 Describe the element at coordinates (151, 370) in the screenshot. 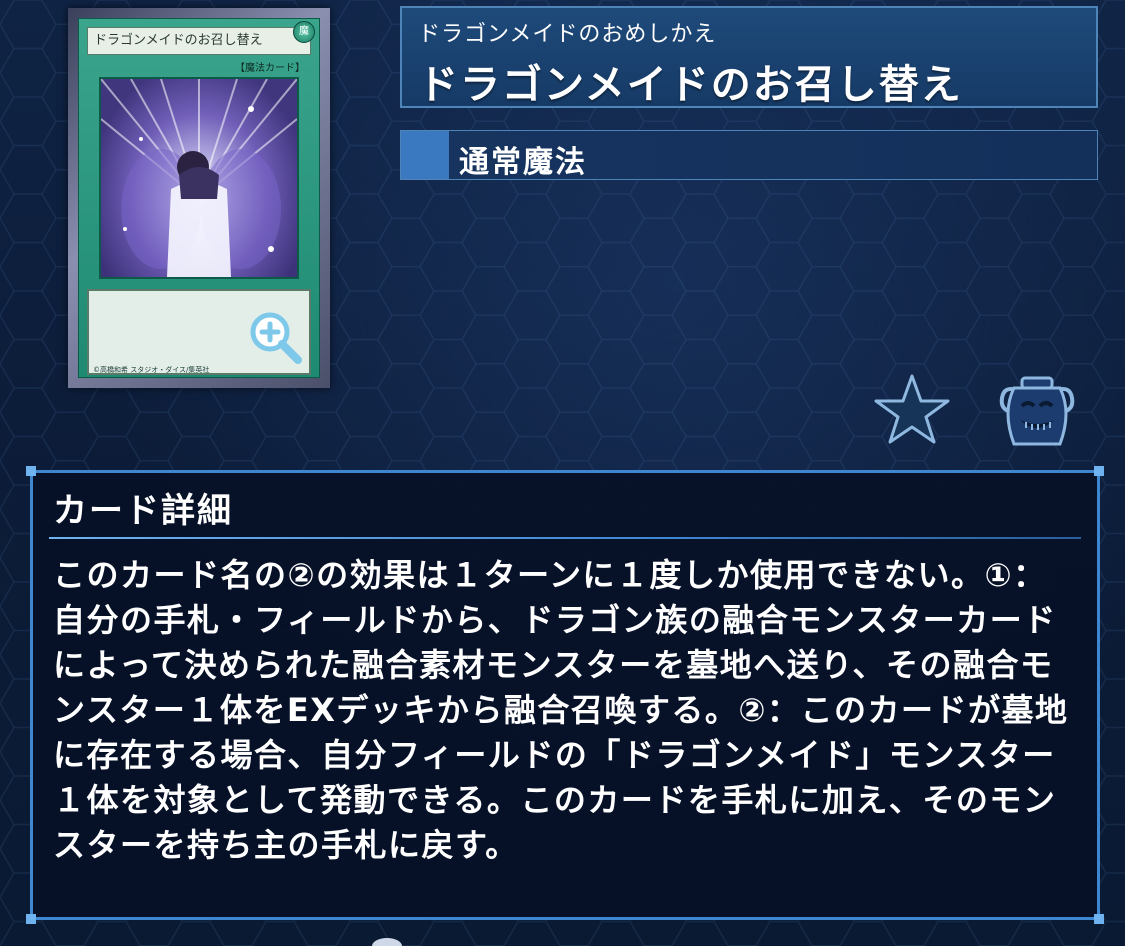

I see `card-copyright: ©高橋和希 スタジオ・ダイス/集英社` at that location.